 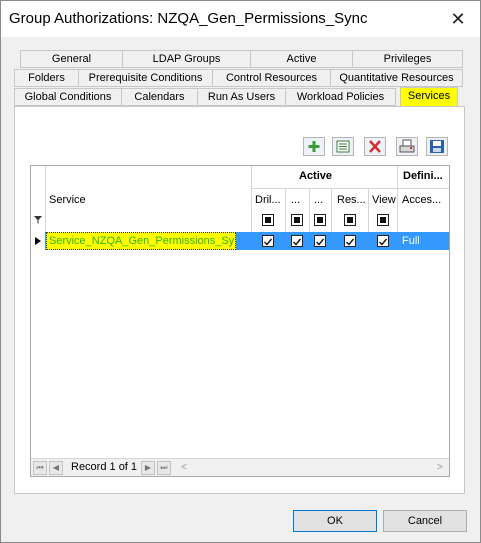 What do you see at coordinates (425, 521) in the screenshot?
I see `cancel-button: Cancel` at bounding box center [425, 521].